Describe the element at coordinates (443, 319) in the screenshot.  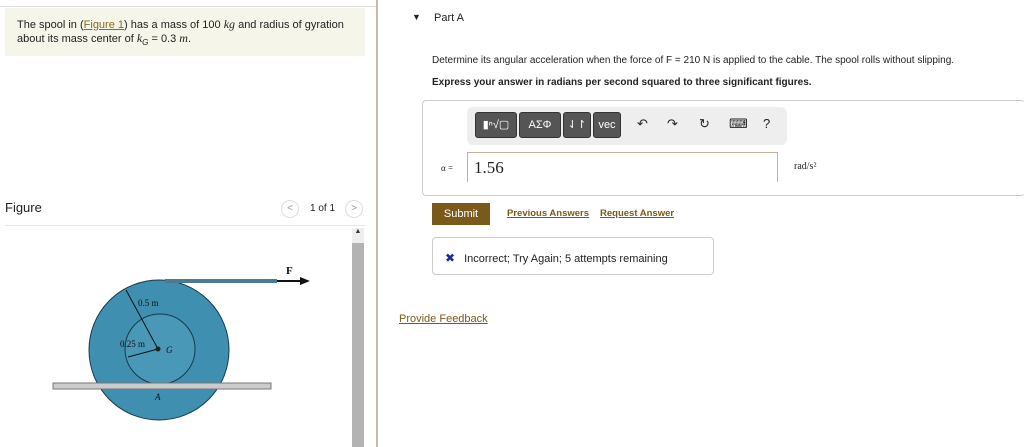
I see `provide-feedback-link: Provide Feedback` at that location.